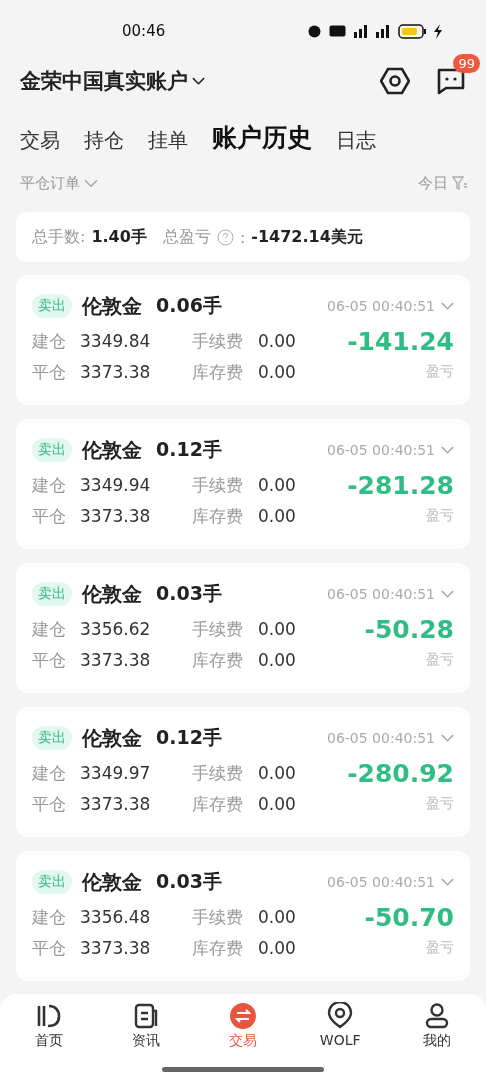 Image resolution: width=486 pixels, height=1080 pixels. Describe the element at coordinates (186, 237) in the screenshot. I see `total-pl-label: 总盈亏` at that location.